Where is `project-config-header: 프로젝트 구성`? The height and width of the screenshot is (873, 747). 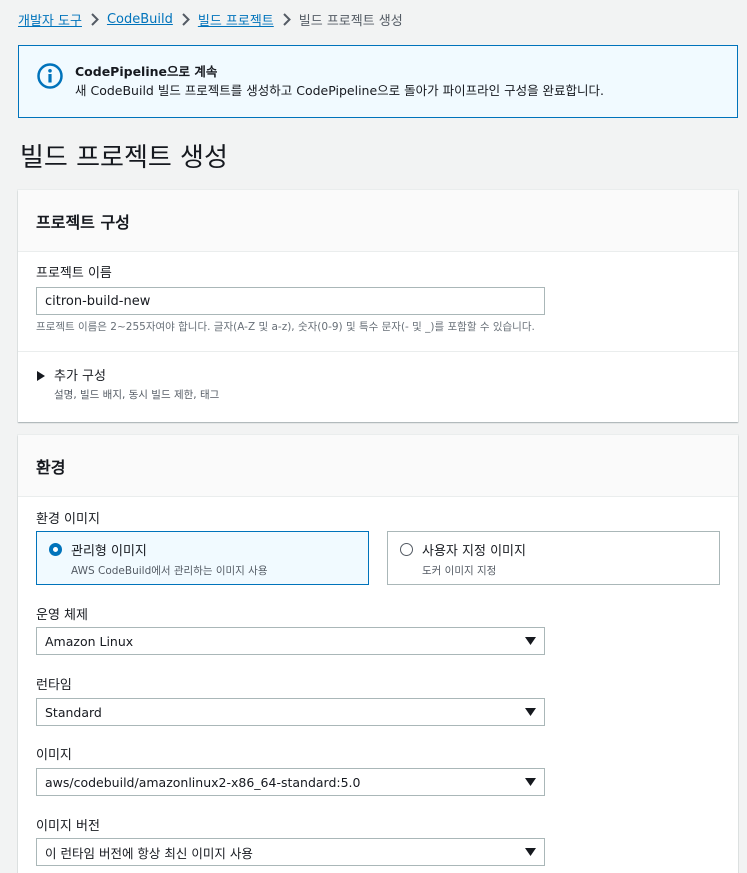 project-config-header: 프로젝트 구성 is located at coordinates (378, 221).